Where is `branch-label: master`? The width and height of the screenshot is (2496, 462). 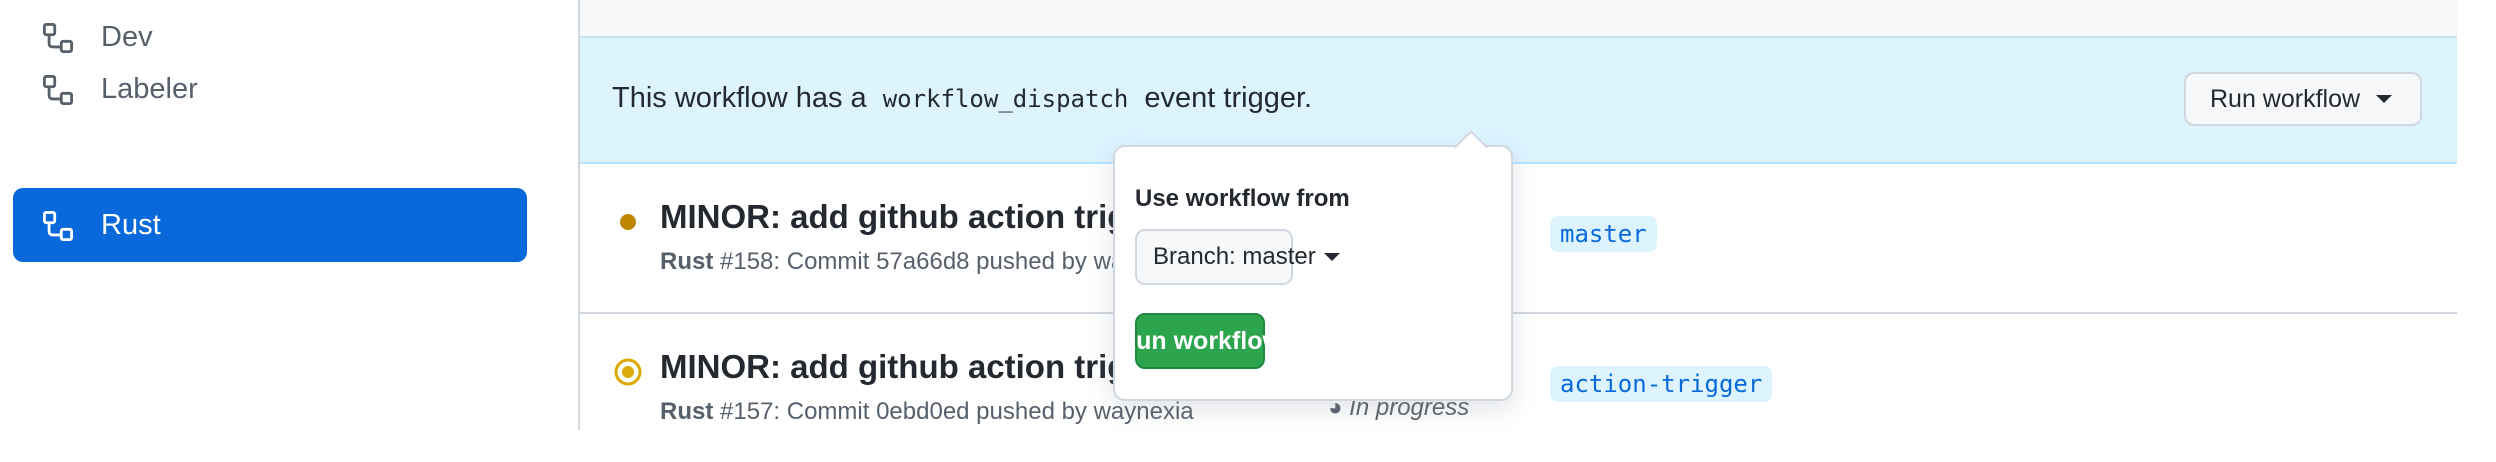 branch-label: master is located at coordinates (1603, 234).